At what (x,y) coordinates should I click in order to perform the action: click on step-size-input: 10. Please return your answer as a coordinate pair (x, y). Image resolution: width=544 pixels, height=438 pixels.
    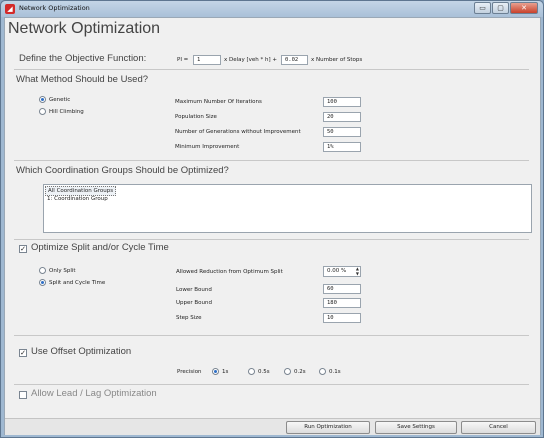
    Looking at the image, I should click on (342, 318).